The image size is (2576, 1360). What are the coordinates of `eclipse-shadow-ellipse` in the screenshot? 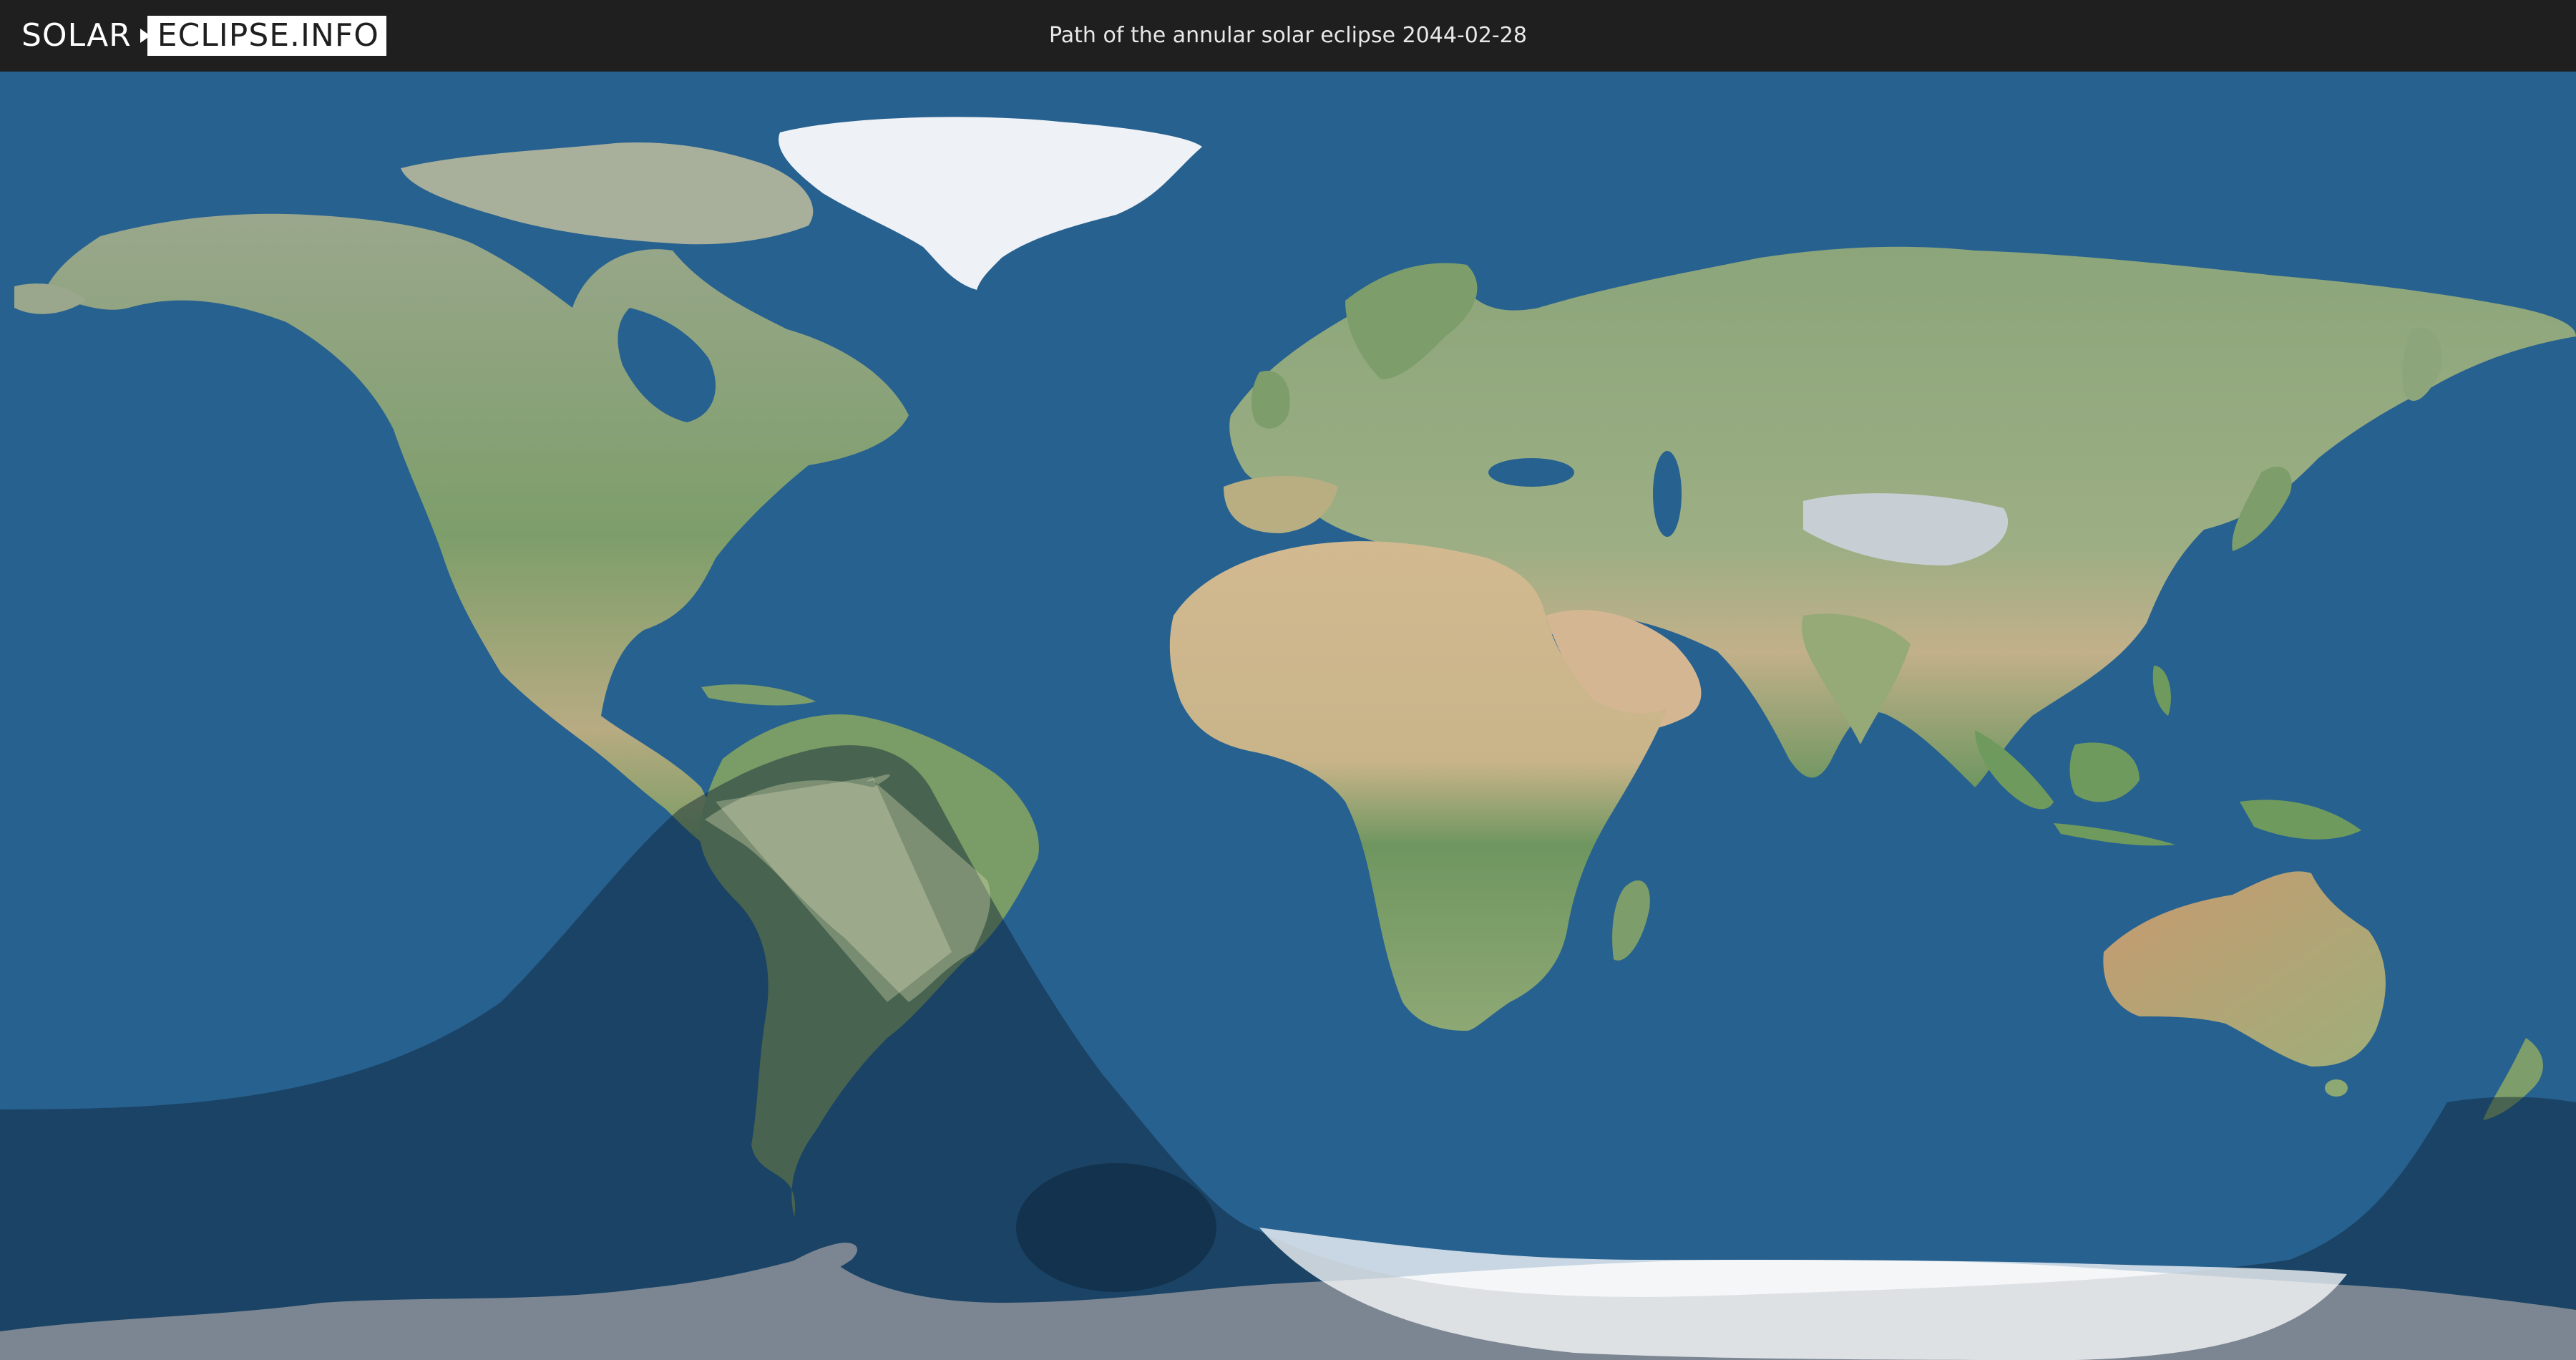 It's located at (1116, 1227).